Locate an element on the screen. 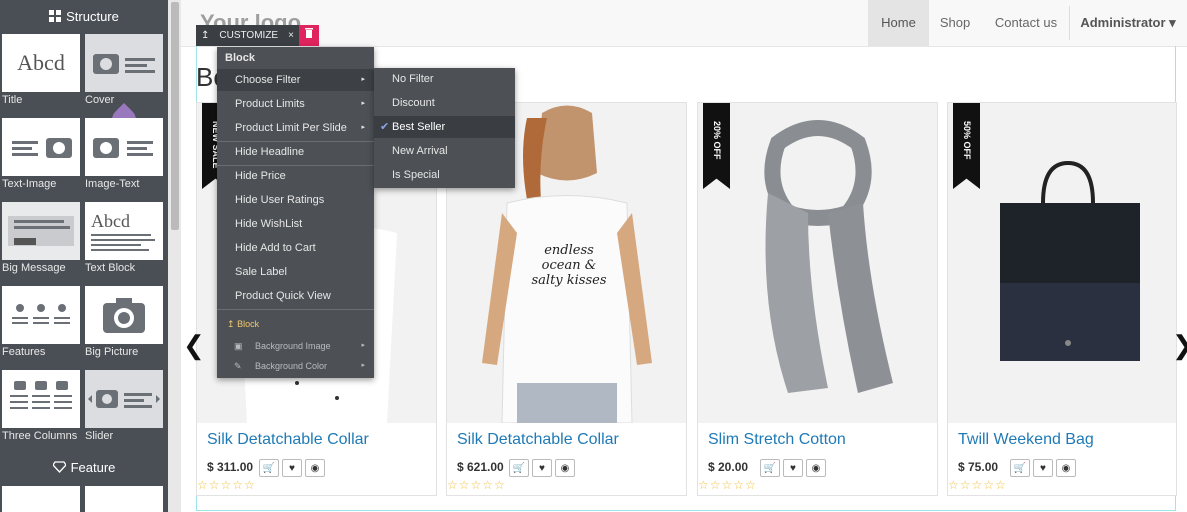 Image resolution: width=1187 pixels, height=512 pixels. image-icon: ▣ is located at coordinates (238, 346).